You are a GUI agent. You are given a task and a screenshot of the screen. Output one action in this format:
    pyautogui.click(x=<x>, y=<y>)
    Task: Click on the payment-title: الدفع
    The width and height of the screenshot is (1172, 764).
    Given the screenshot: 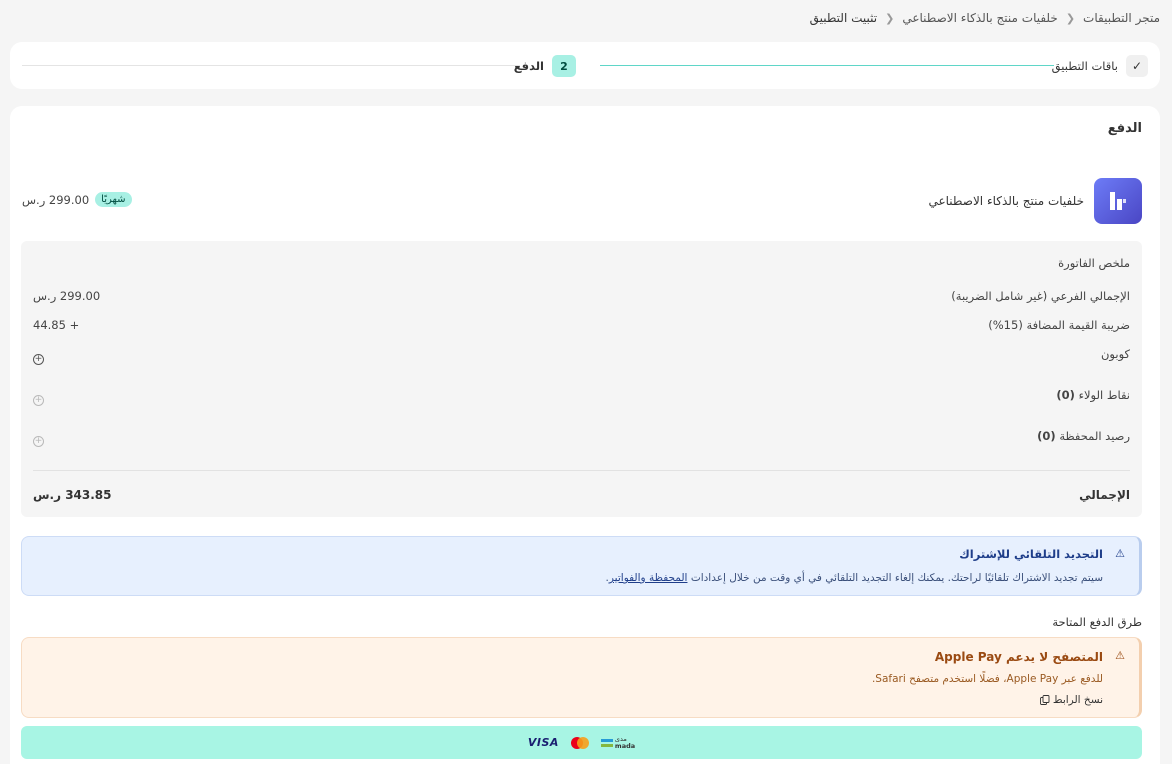 What is the action you would take?
    pyautogui.click(x=1124, y=128)
    